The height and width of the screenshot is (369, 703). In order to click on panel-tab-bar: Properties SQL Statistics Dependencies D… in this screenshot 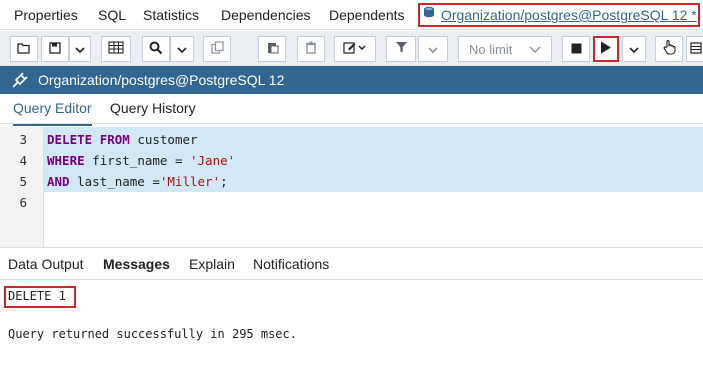, I will do `click(351, 15)`.